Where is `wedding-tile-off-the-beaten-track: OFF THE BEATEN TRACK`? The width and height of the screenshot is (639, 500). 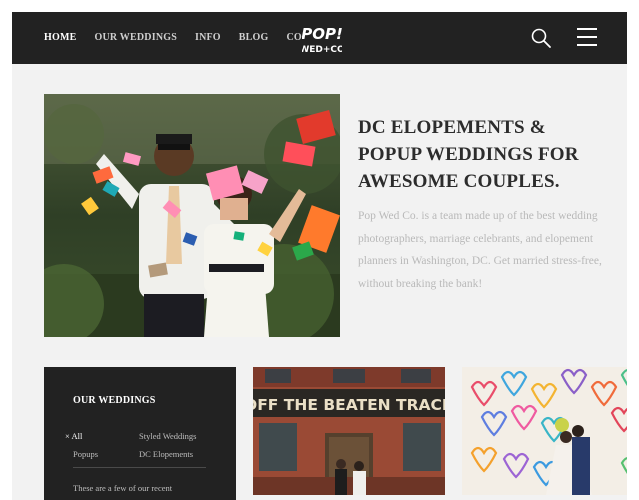 wedding-tile-off-the-beaten-track: OFF THE BEATEN TRACK is located at coordinates (349, 431).